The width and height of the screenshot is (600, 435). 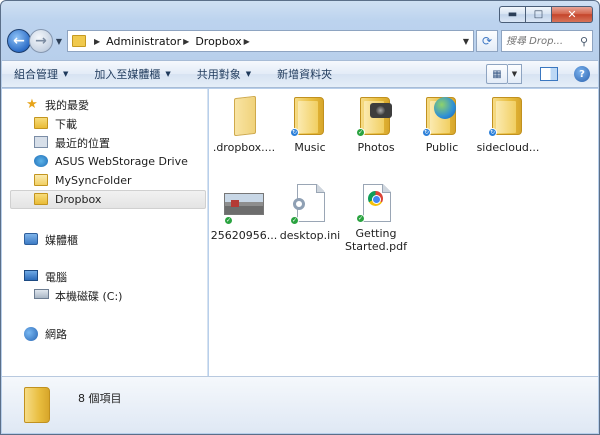 I want to click on sidebar-libraries: 媒體櫃, so click(x=51, y=239).